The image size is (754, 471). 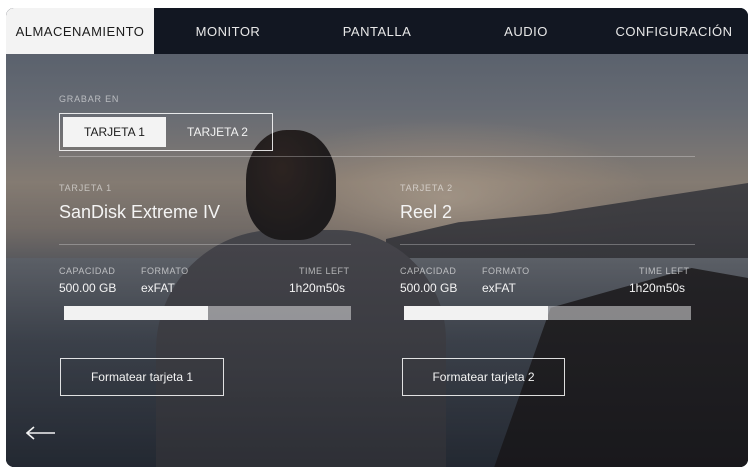 What do you see at coordinates (136, 313) in the screenshot?
I see `card-1-usage-fill` at bounding box center [136, 313].